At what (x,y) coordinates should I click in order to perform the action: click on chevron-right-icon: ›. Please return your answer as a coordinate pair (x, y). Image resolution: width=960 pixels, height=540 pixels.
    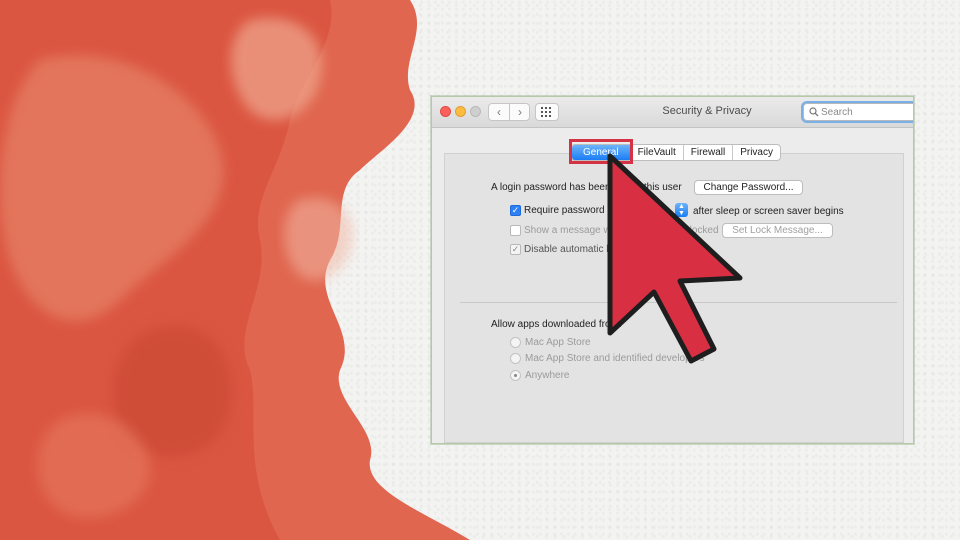
    Looking at the image, I should click on (520, 112).